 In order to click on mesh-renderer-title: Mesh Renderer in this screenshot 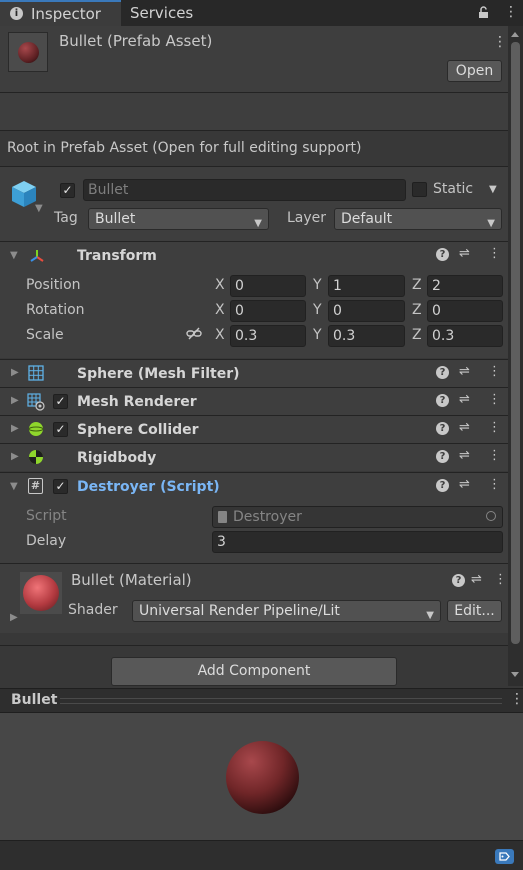, I will do `click(137, 402)`.